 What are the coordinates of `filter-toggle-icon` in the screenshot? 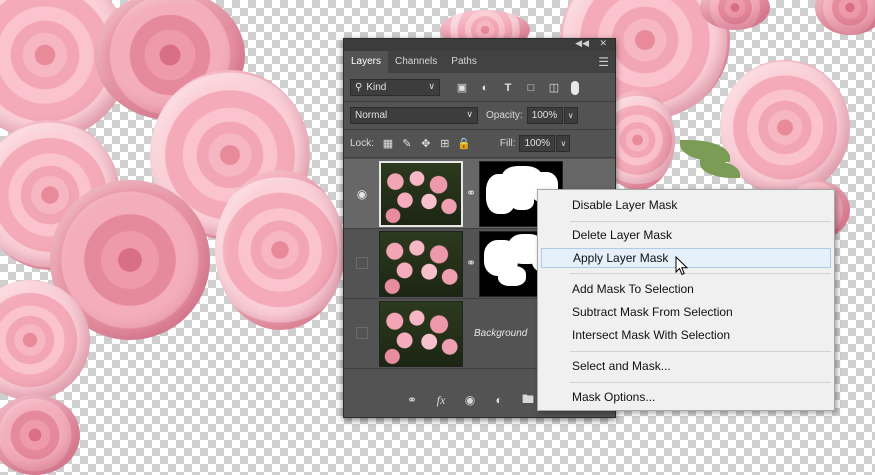 It's located at (575, 87).